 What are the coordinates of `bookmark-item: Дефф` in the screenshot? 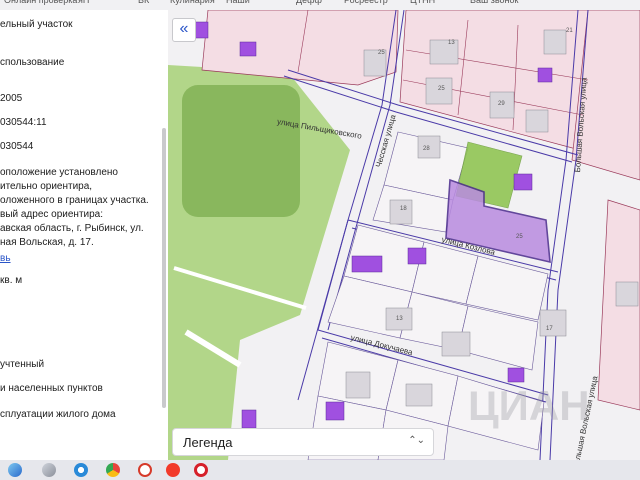 It's located at (309, 2).